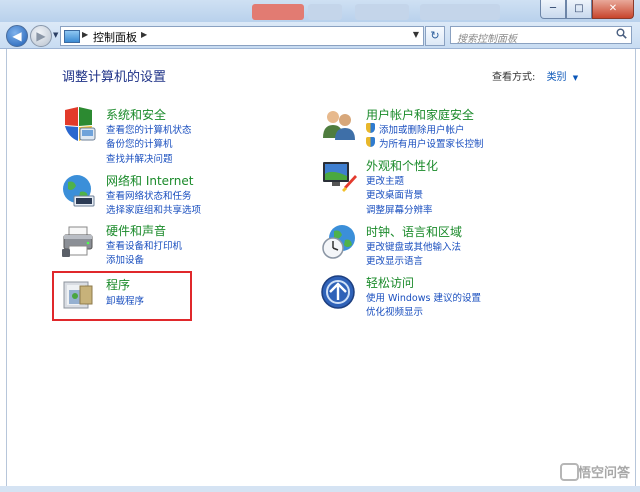  What do you see at coordinates (394, 260) in the screenshot?
I see `category-link: 更改显示语言` at bounding box center [394, 260].